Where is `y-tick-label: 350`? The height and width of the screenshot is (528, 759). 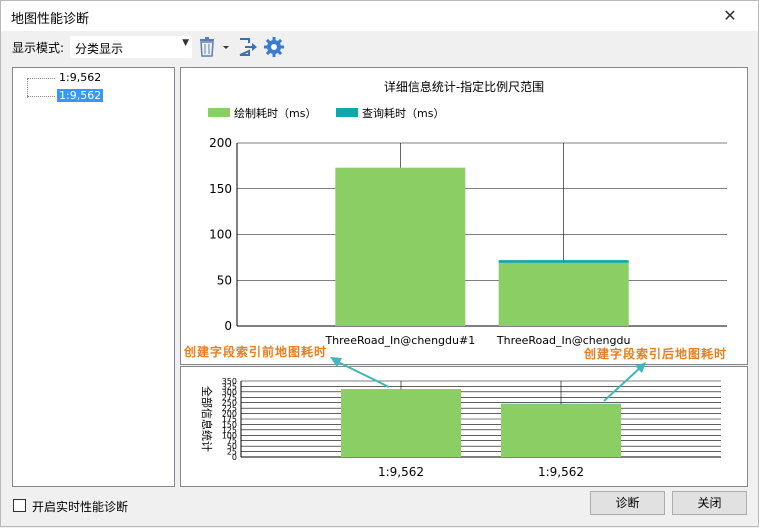
y-tick-label: 350 is located at coordinates (229, 381).